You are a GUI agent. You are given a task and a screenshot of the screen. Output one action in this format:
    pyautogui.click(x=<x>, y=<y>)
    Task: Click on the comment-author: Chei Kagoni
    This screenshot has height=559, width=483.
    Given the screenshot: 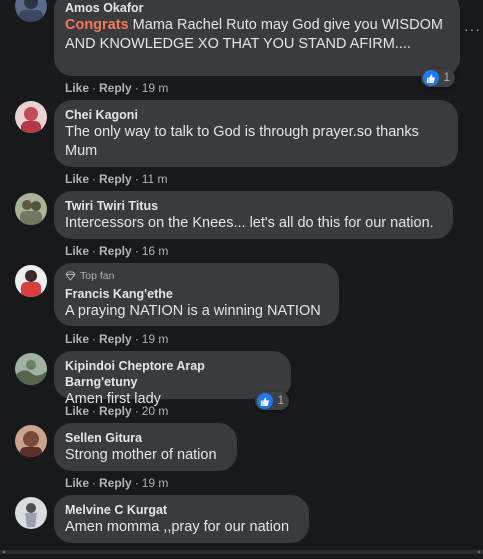 What is the action you would take?
    pyautogui.click(x=256, y=115)
    